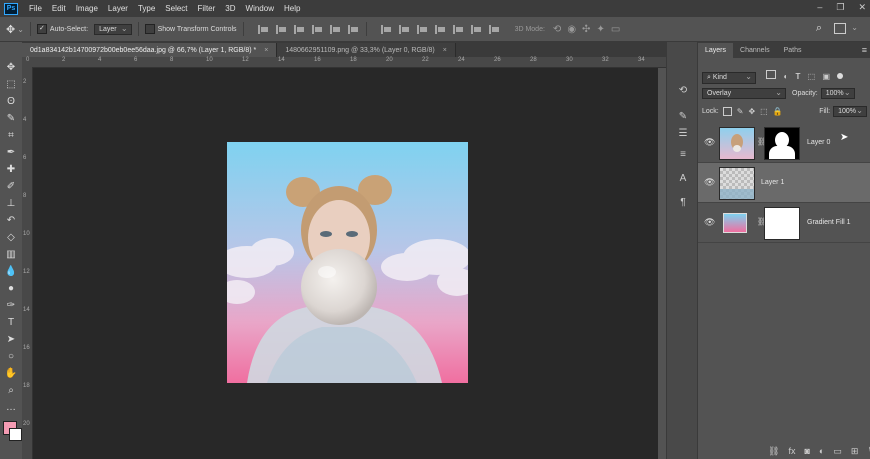  Describe the element at coordinates (819, 28) in the screenshot. I see `search-icon: ⌕` at that location.